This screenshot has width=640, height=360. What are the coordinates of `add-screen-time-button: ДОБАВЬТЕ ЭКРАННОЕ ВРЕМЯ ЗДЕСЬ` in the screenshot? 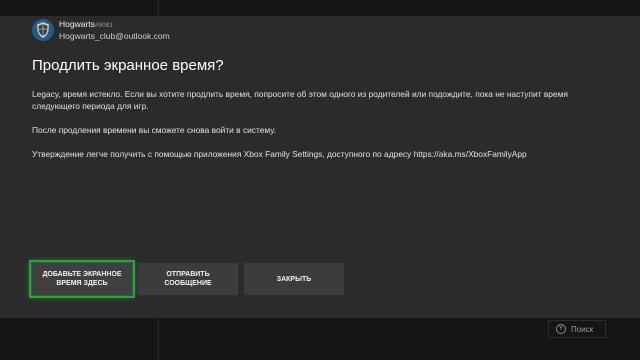 It's located at (82, 279).